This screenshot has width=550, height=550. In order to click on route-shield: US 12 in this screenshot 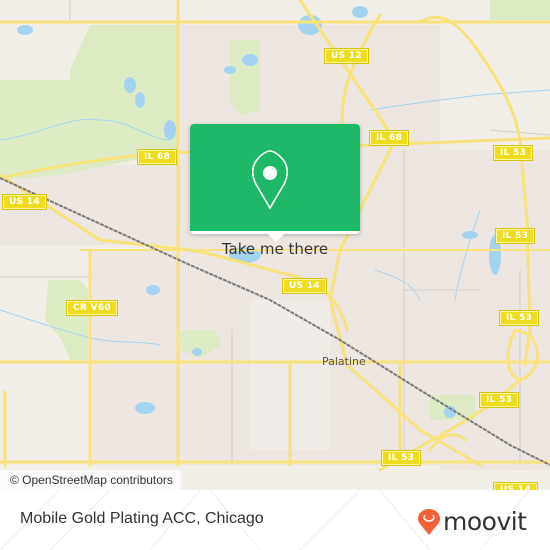, I will do `click(346, 56)`.